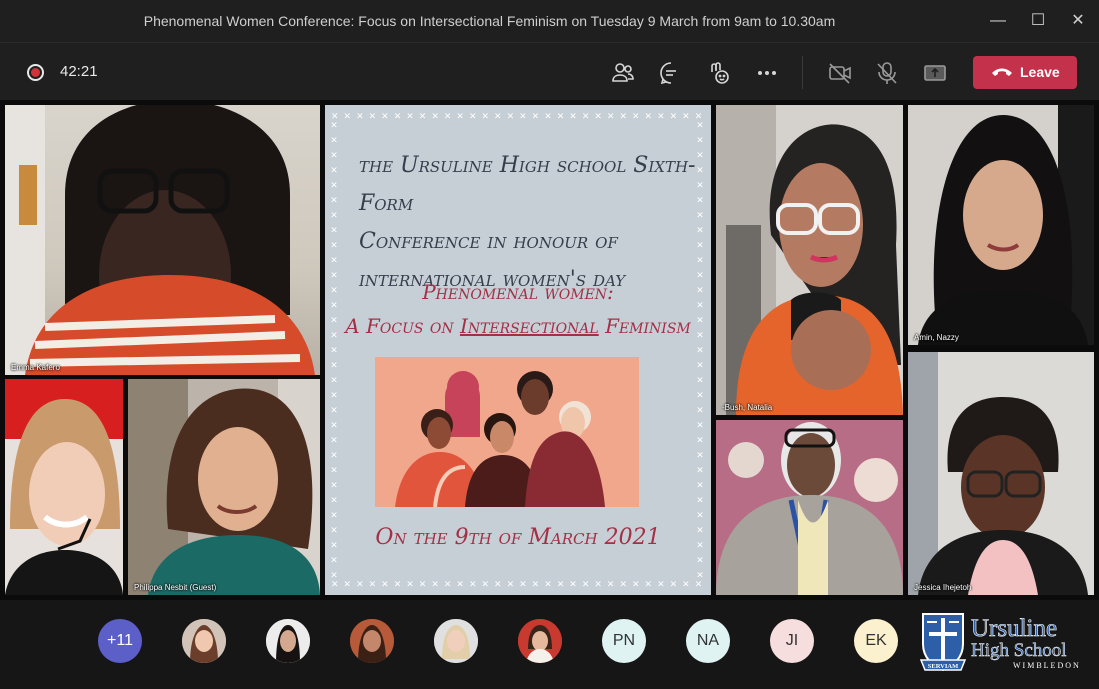 This screenshot has height=689, width=1099. I want to click on recording-icon, so click(35, 72).